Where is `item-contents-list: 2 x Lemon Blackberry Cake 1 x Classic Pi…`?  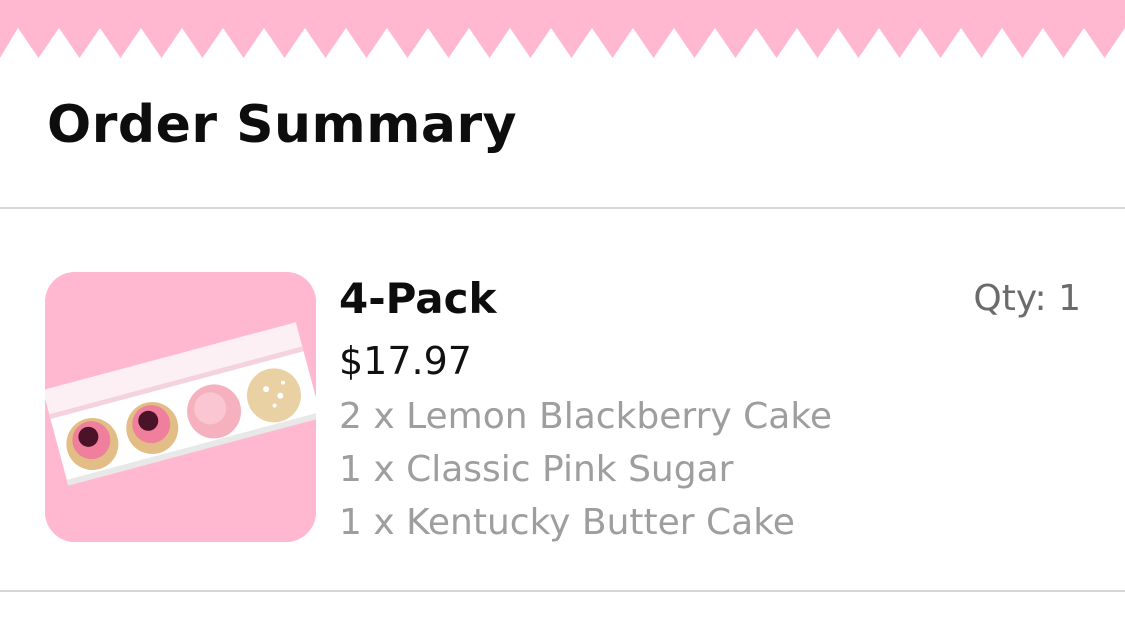 item-contents-list: 2 x Lemon Blackberry Cake 1 x Classic Pi… is located at coordinates (585, 469).